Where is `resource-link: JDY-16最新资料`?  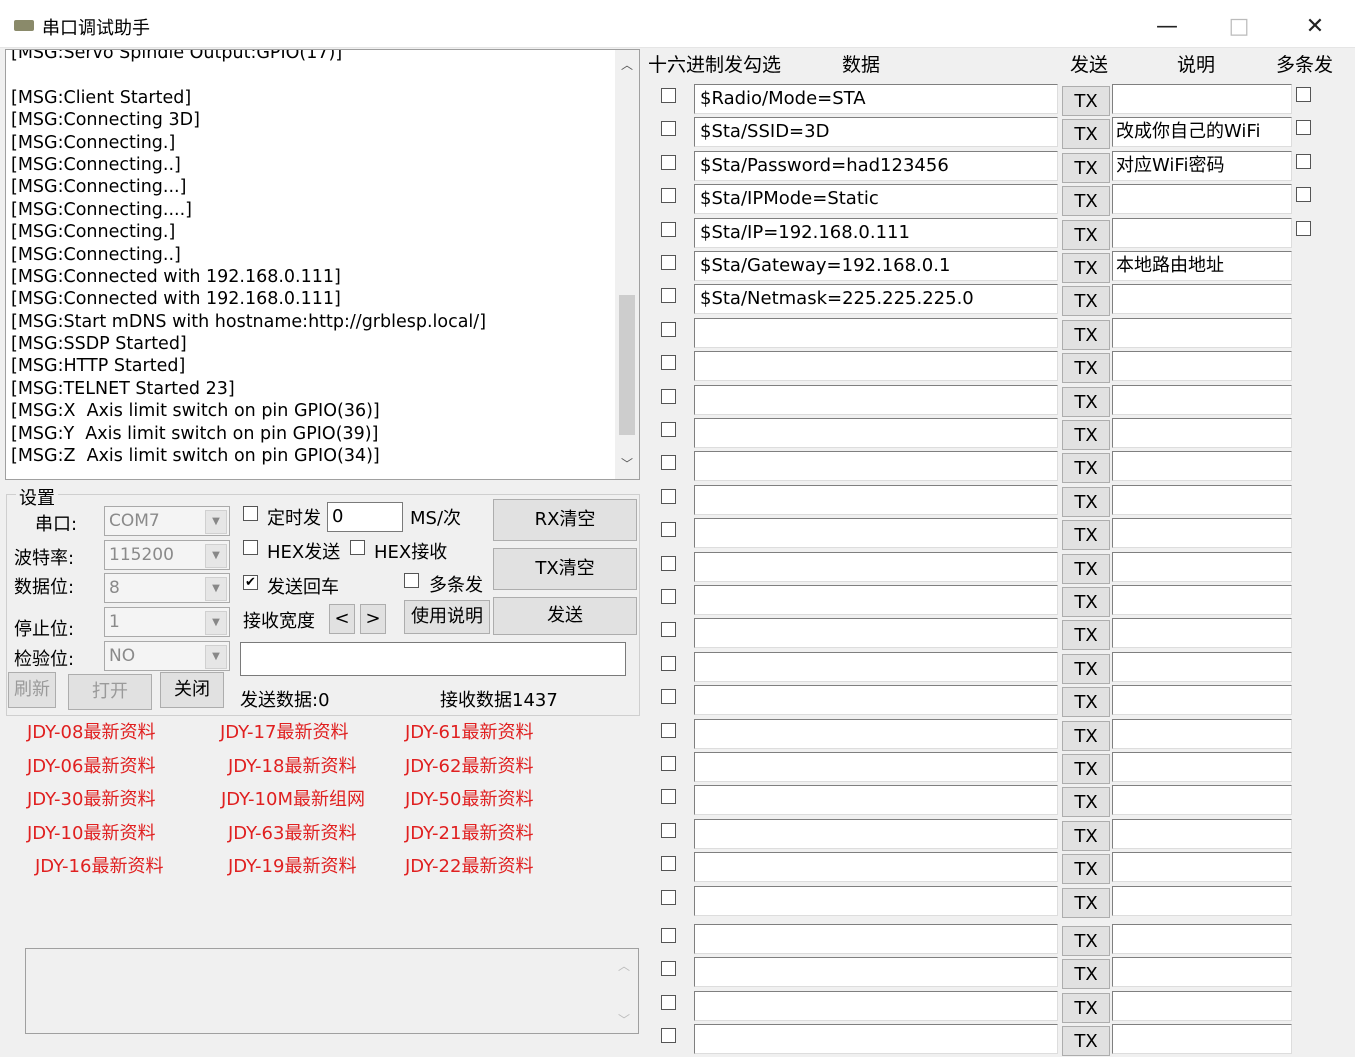
resource-link: JDY-16最新资料 is located at coordinates (99, 865).